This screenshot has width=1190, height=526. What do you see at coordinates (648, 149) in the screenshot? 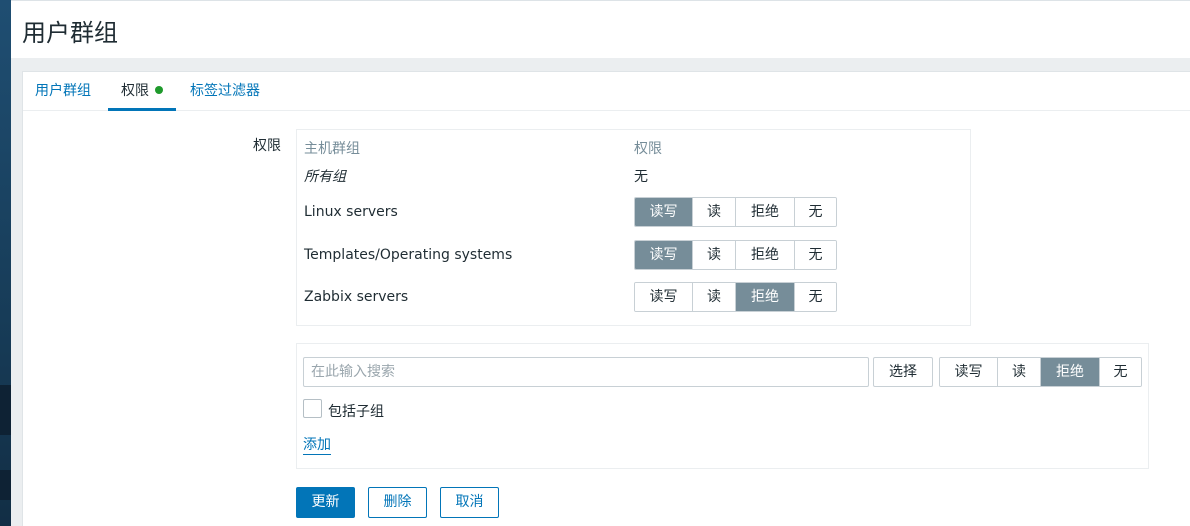
I see `column-header-permission: 权限` at bounding box center [648, 149].